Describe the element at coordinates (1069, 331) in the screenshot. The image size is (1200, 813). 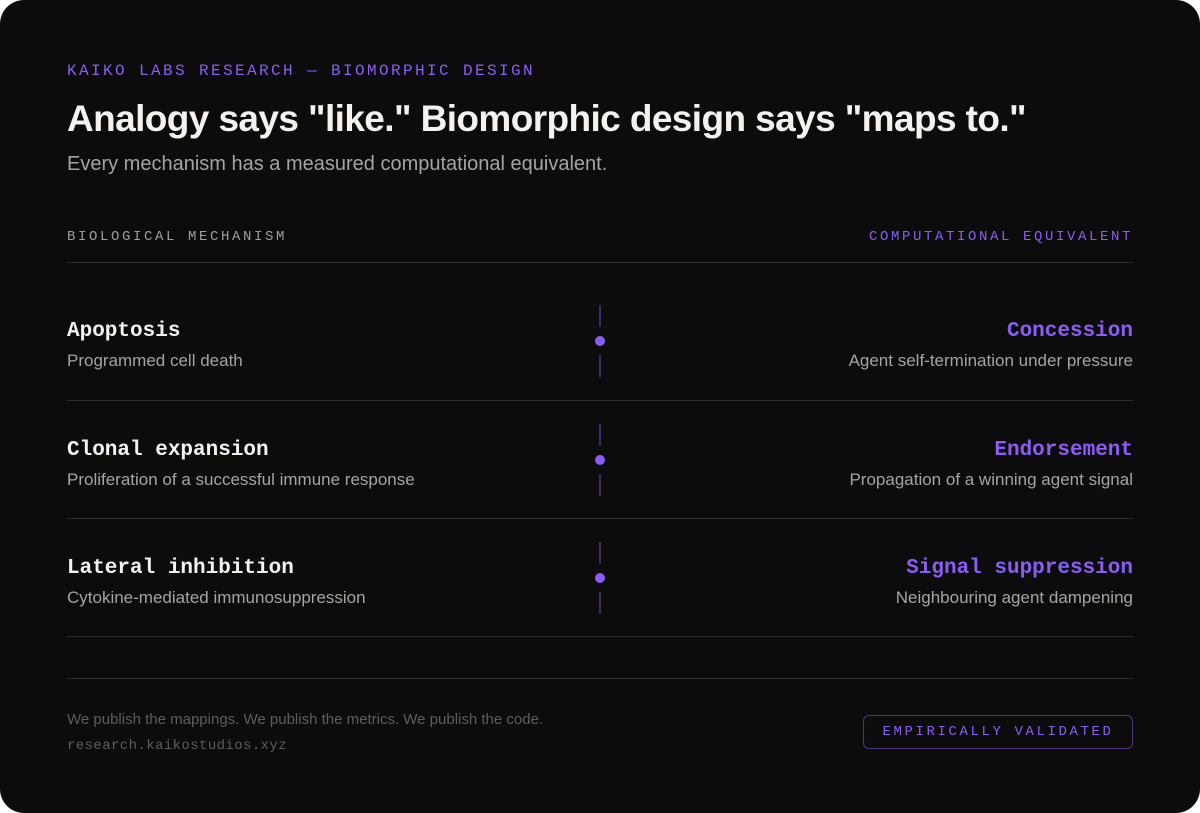
I see `computational-equivalent-name: Concession` at that location.